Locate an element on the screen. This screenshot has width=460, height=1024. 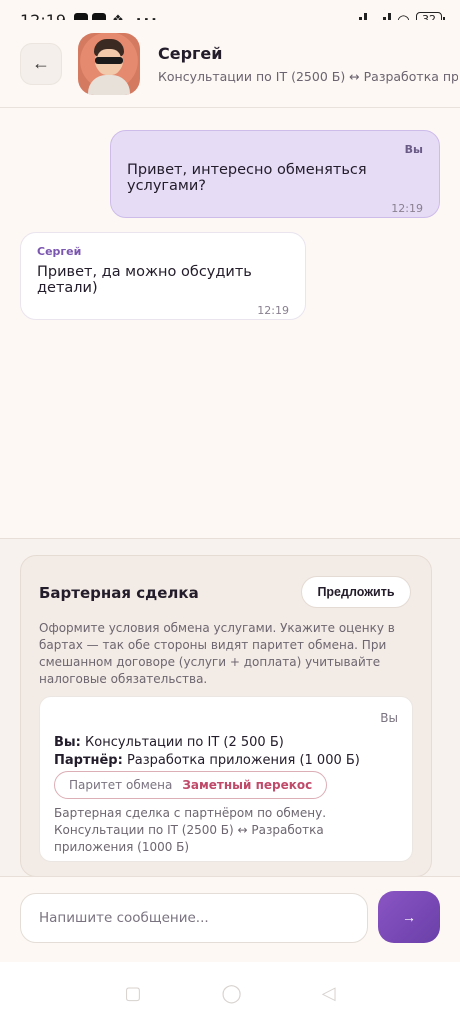
avatar is located at coordinates (109, 63).